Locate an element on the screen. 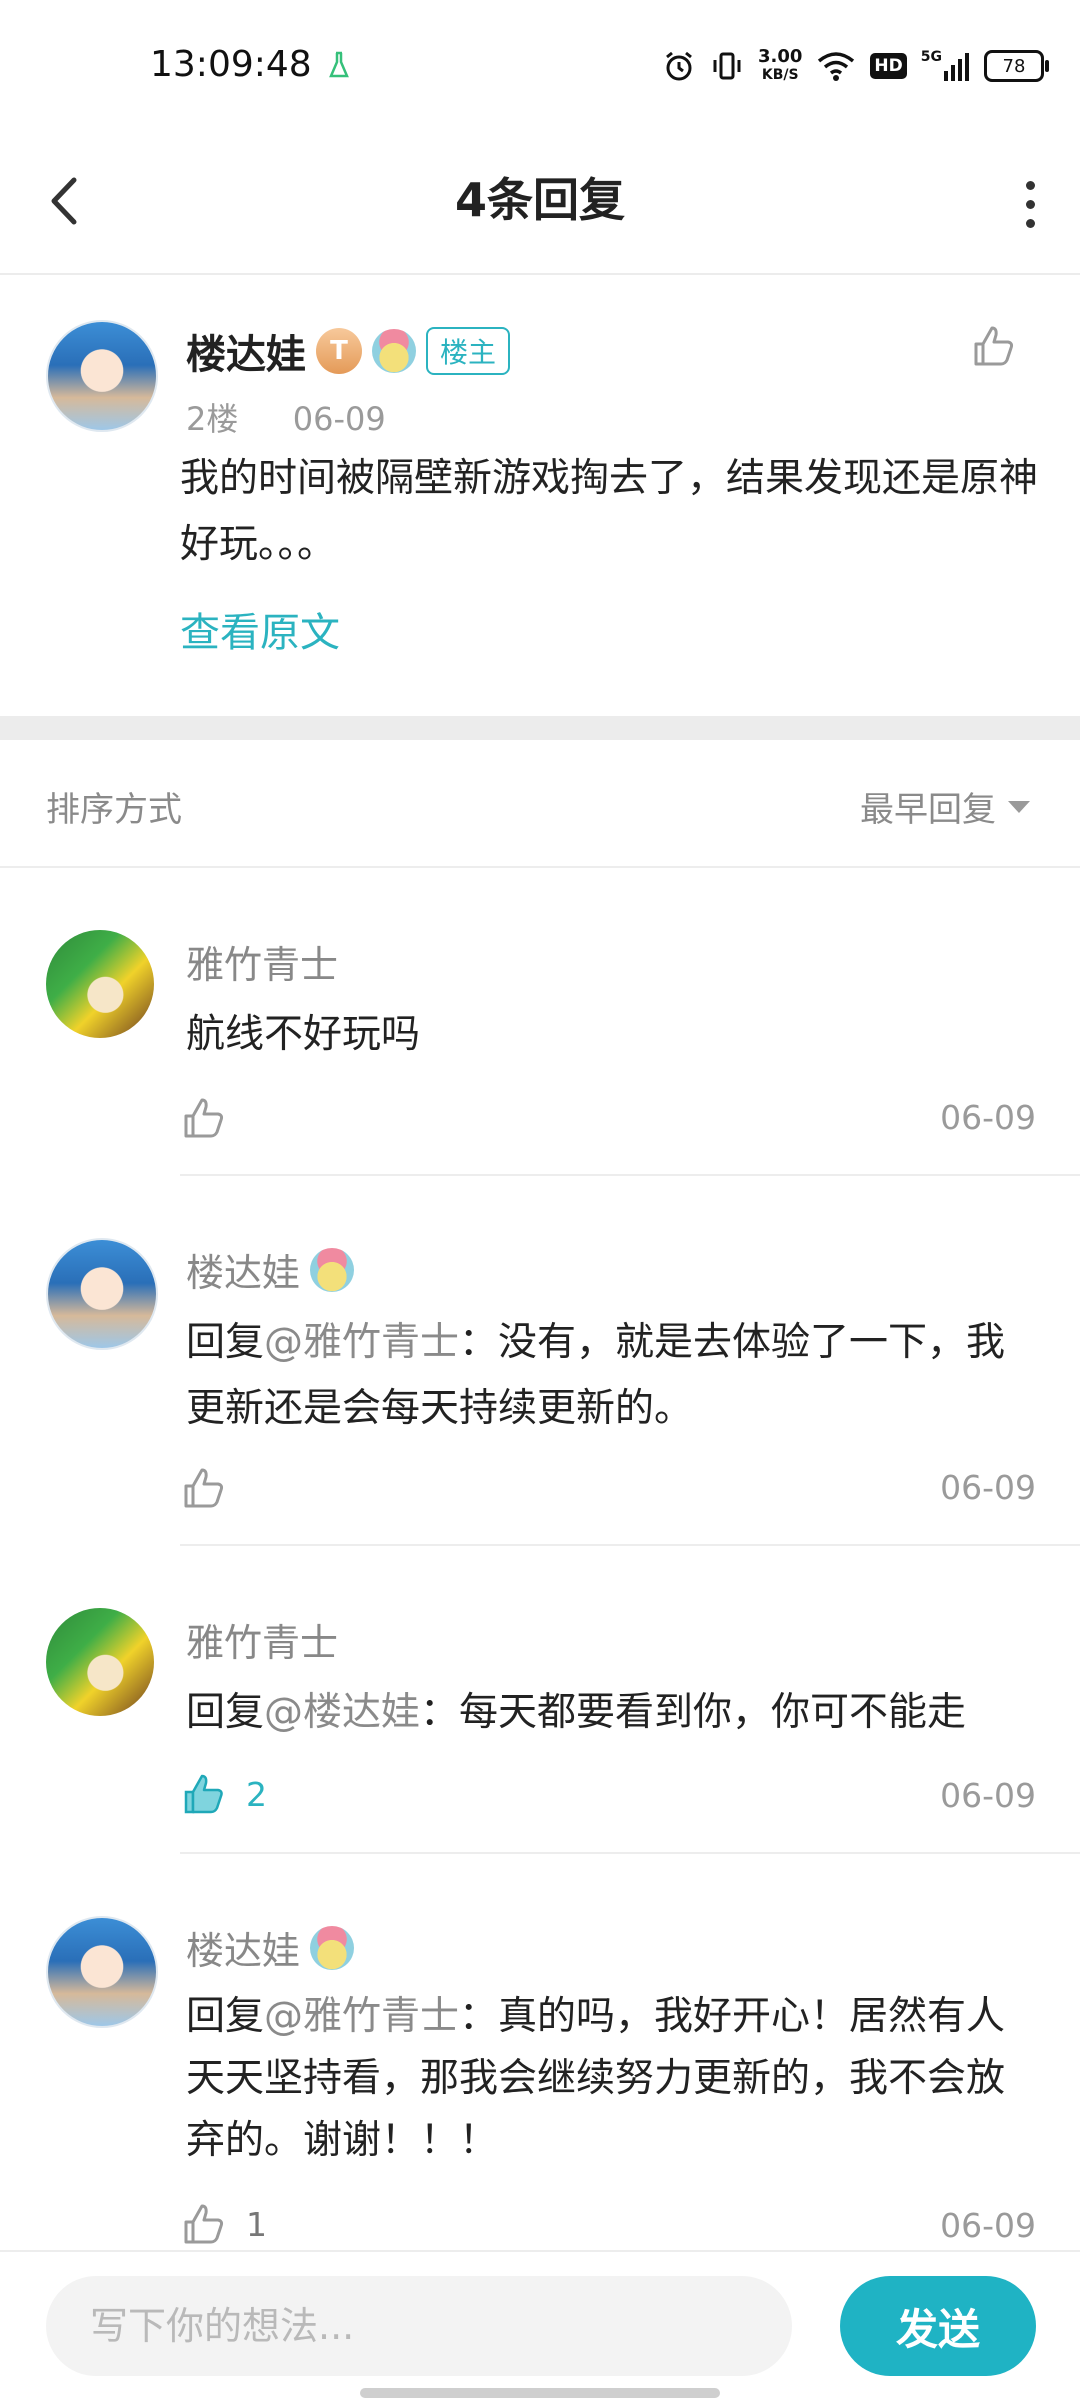 This screenshot has height=2402, width=1080. reply-text: ：每天都要看到你，你可不能走 is located at coordinates (693, 1712).